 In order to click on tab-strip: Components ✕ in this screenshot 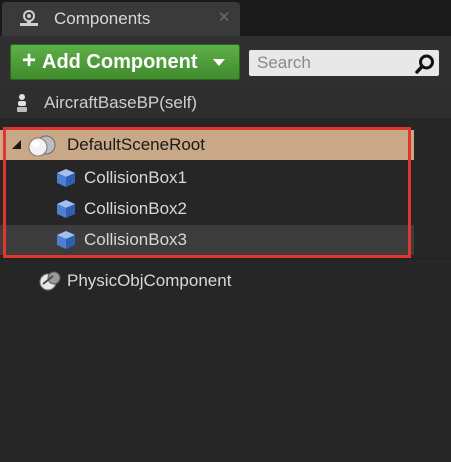, I will do `click(225, 18)`.